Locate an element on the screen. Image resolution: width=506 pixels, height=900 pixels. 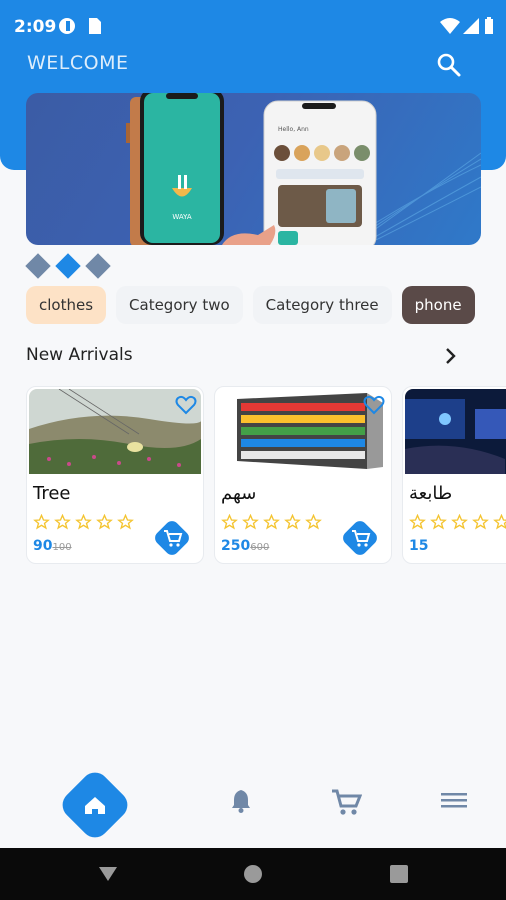
svg-text: Hello, Ann is located at coordinates (293, 129).